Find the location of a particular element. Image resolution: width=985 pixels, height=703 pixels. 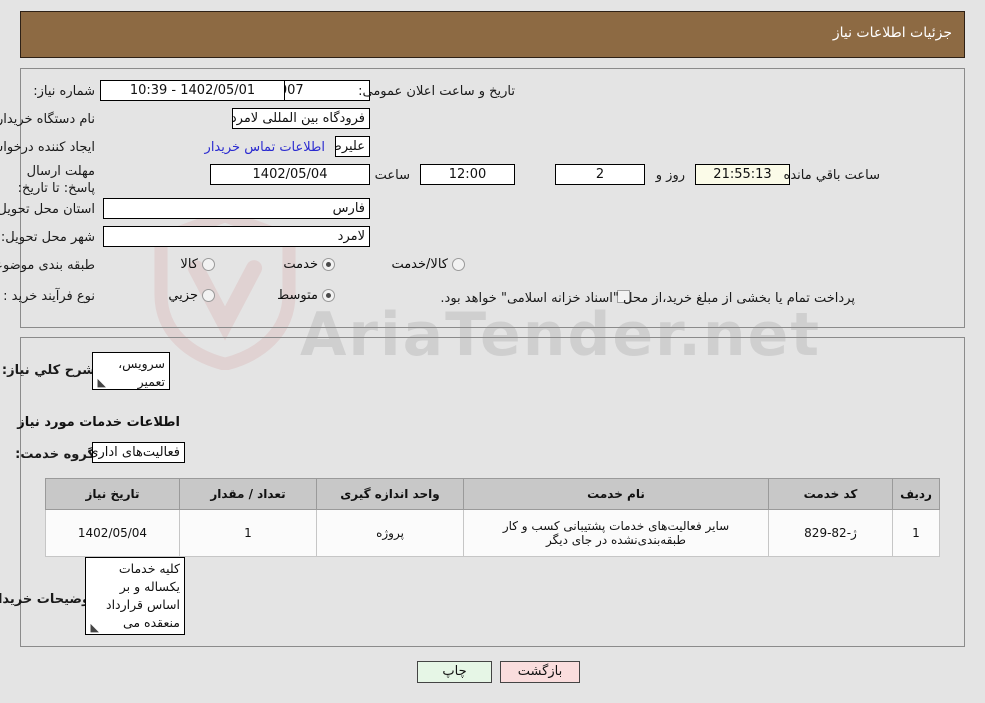

buyer-org-value: فرودگاه بین المللی لامرد is located at coordinates (301, 118).